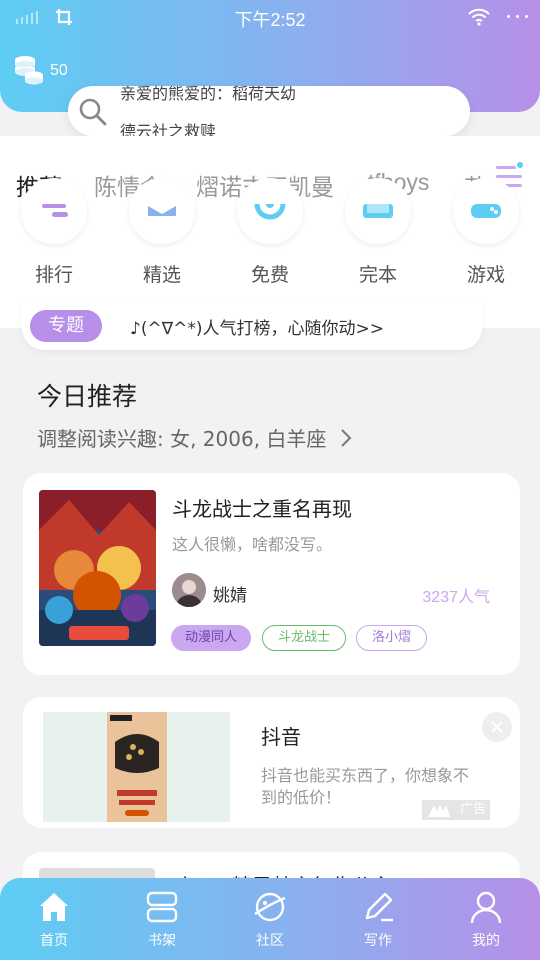  I want to click on free-icon, so click(270, 211).